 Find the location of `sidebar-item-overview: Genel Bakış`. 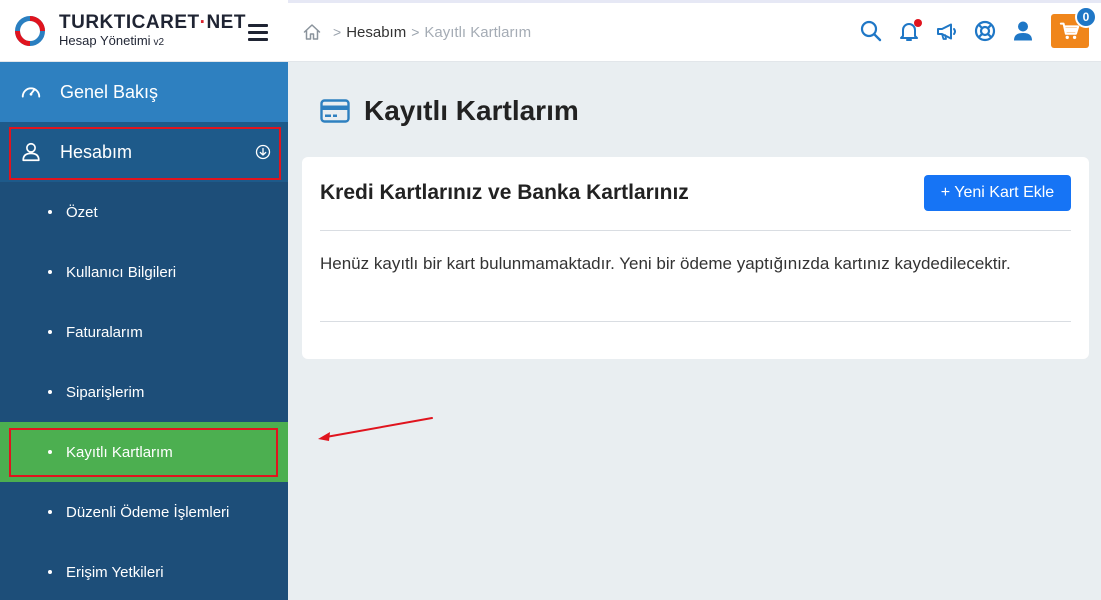

sidebar-item-overview: Genel Bakış is located at coordinates (144, 92).